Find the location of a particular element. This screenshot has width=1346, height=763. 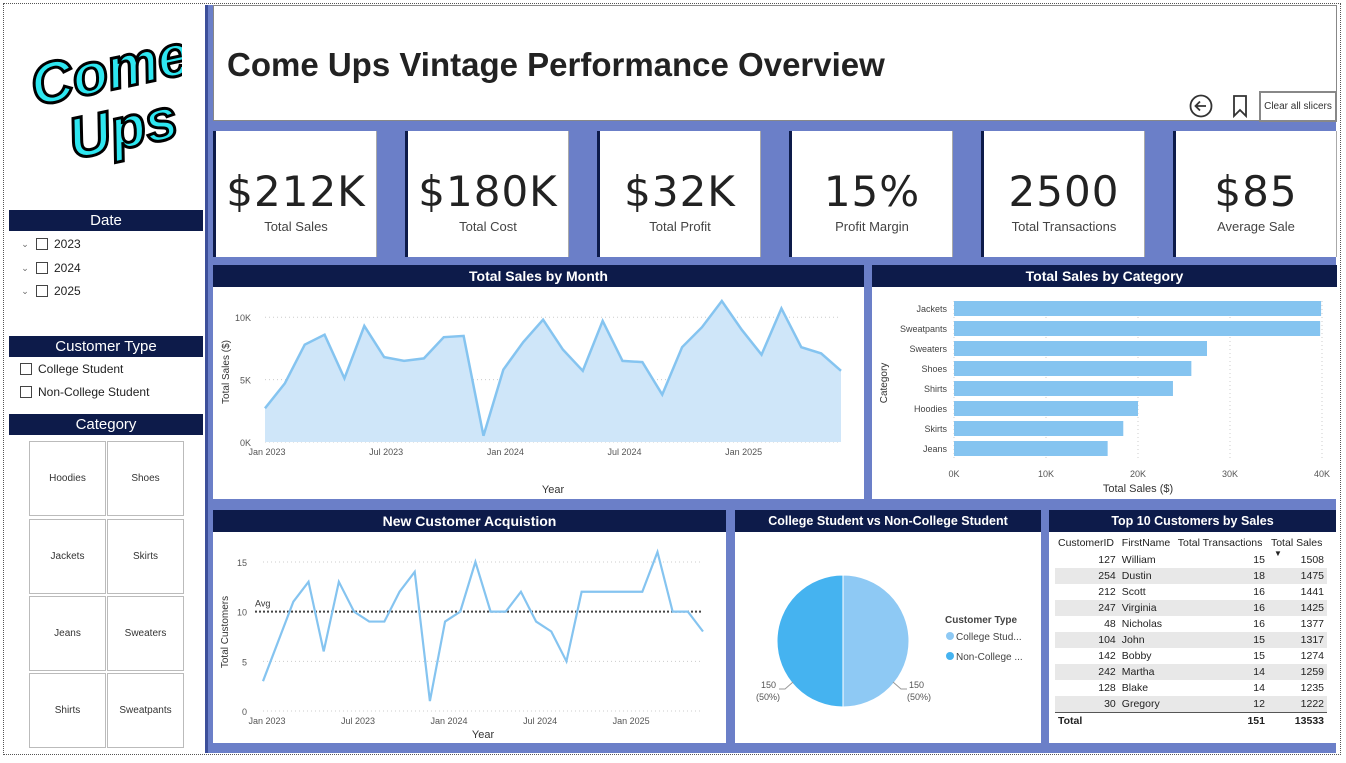

kpi-label: Total Sales is located at coordinates (296, 226).